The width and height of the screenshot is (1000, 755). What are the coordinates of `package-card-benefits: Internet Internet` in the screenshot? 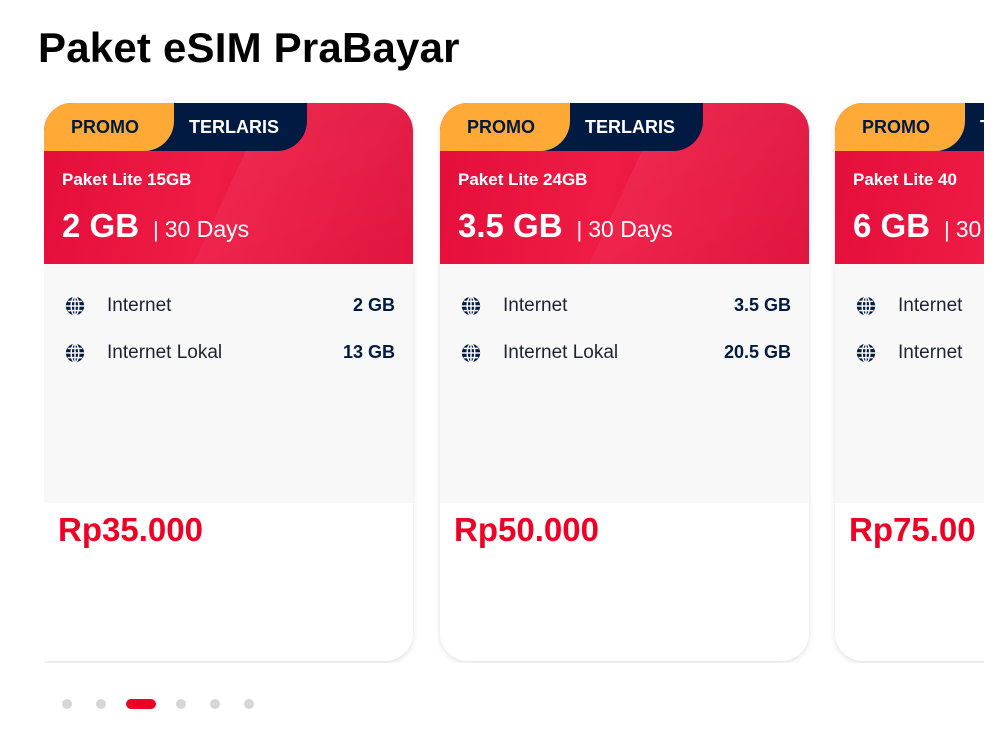 It's located at (909, 383).